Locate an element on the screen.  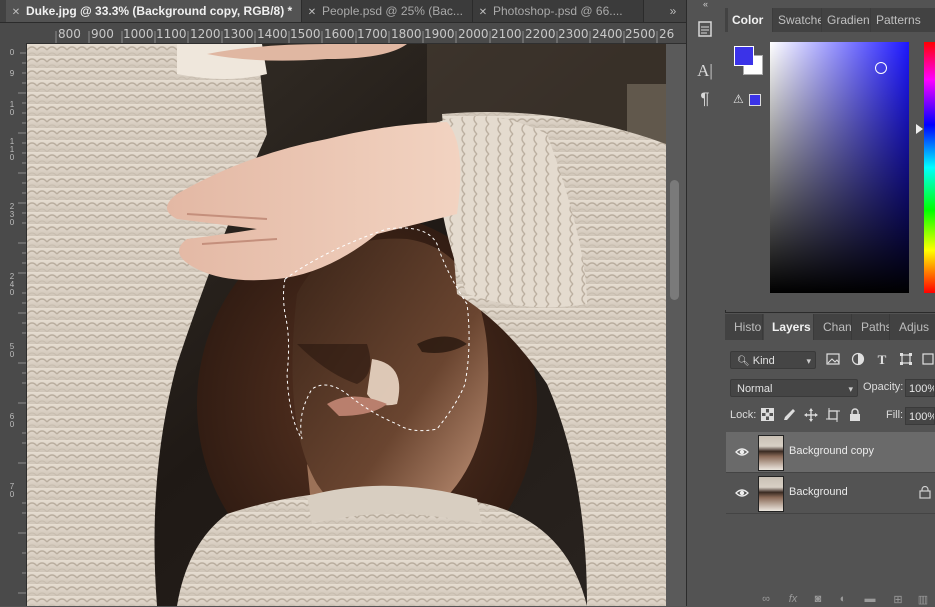
tab-patterns: Patterns is located at coordinates (903, 20).